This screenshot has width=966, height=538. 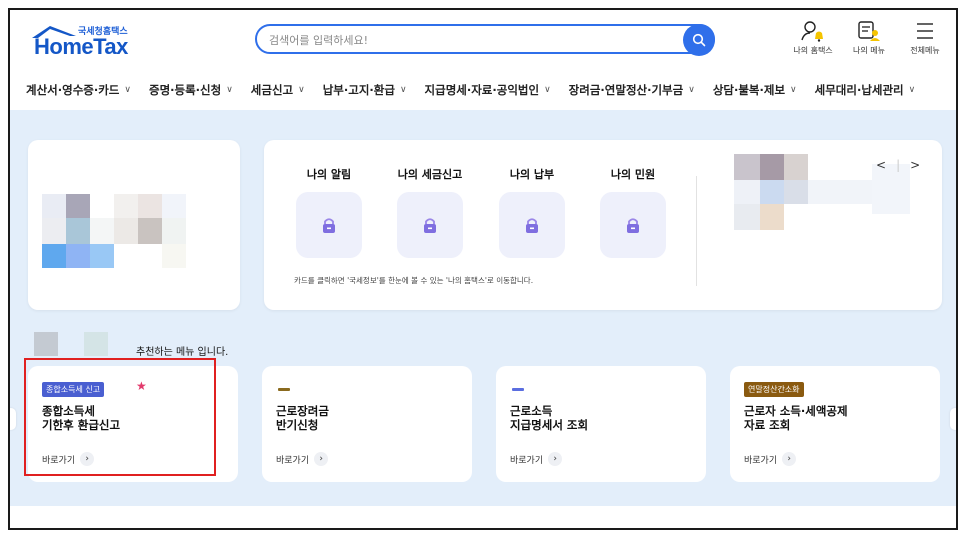 I want to click on quick-my-tax-filing: 나의 세금신고, so click(x=430, y=212).